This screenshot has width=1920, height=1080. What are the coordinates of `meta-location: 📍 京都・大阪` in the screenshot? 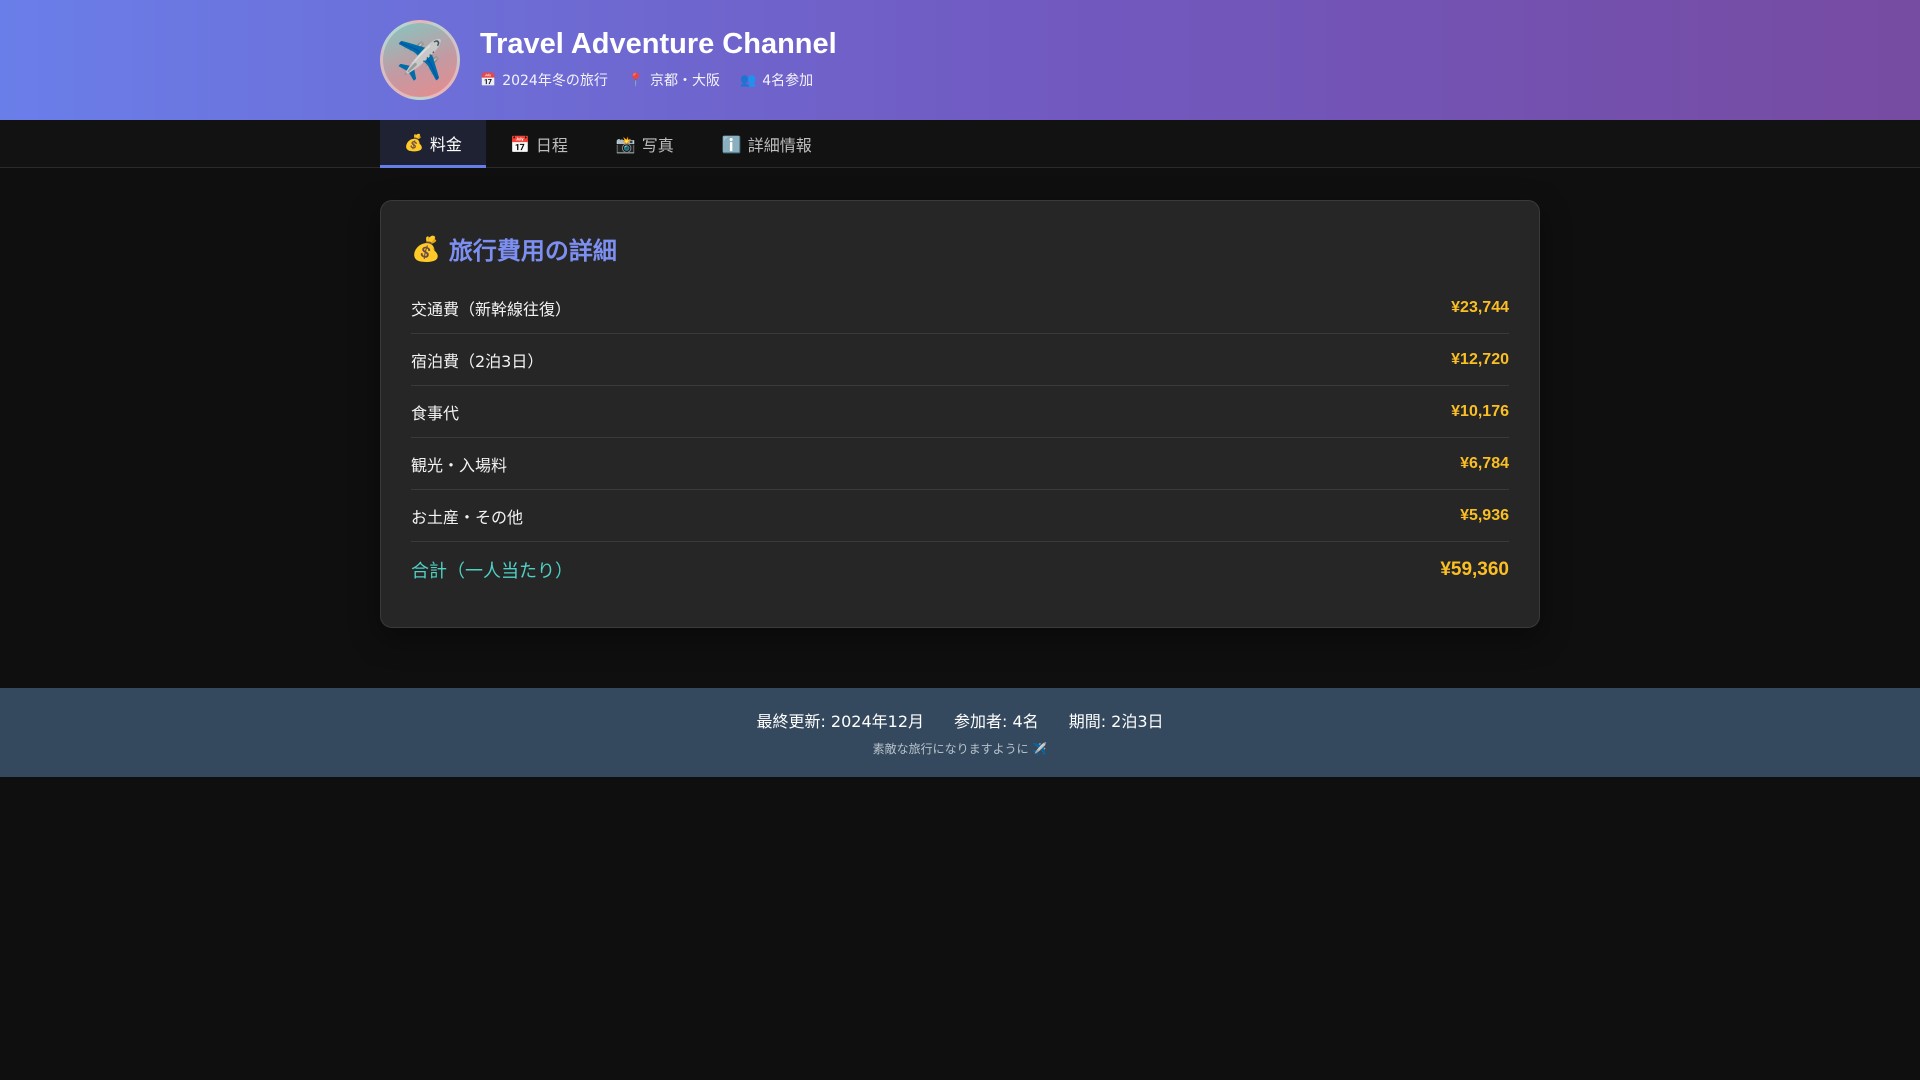 It's located at (674, 80).